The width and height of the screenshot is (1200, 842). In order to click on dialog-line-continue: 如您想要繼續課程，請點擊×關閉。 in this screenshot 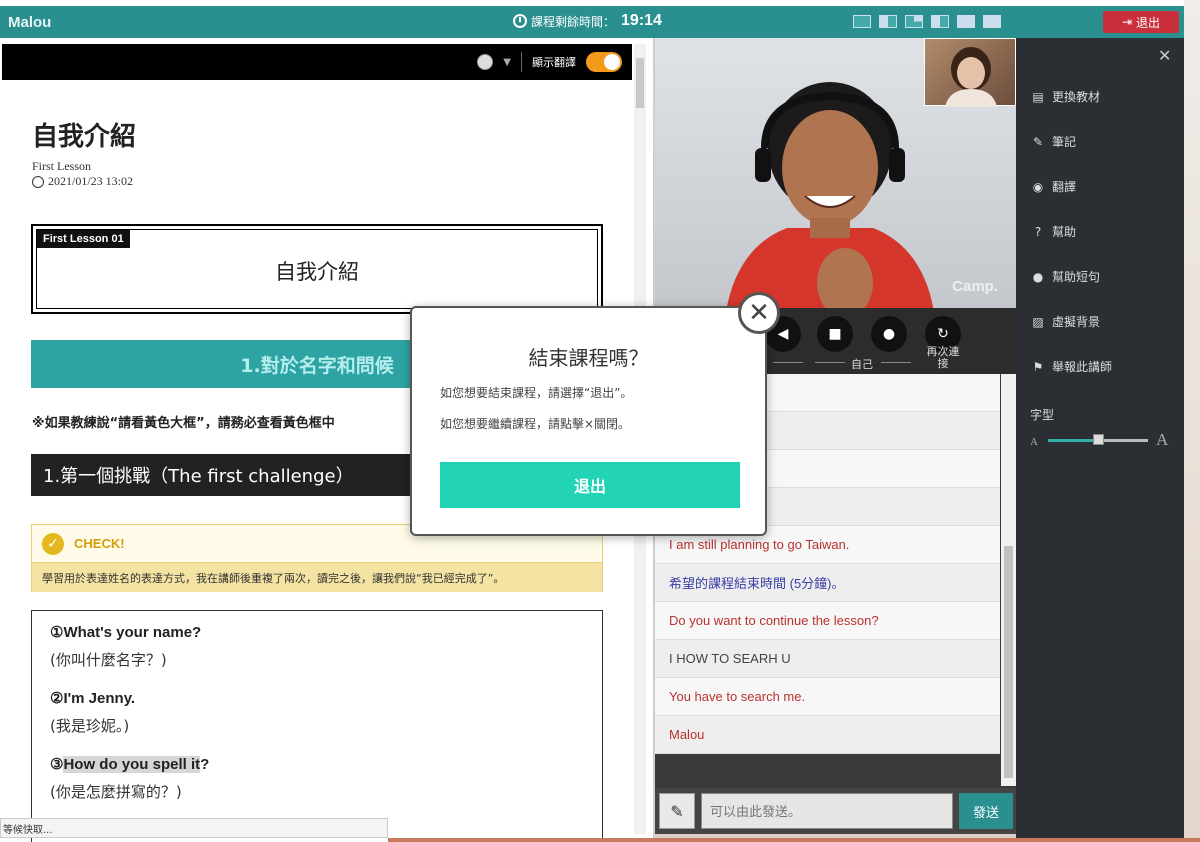, I will do `click(535, 424)`.